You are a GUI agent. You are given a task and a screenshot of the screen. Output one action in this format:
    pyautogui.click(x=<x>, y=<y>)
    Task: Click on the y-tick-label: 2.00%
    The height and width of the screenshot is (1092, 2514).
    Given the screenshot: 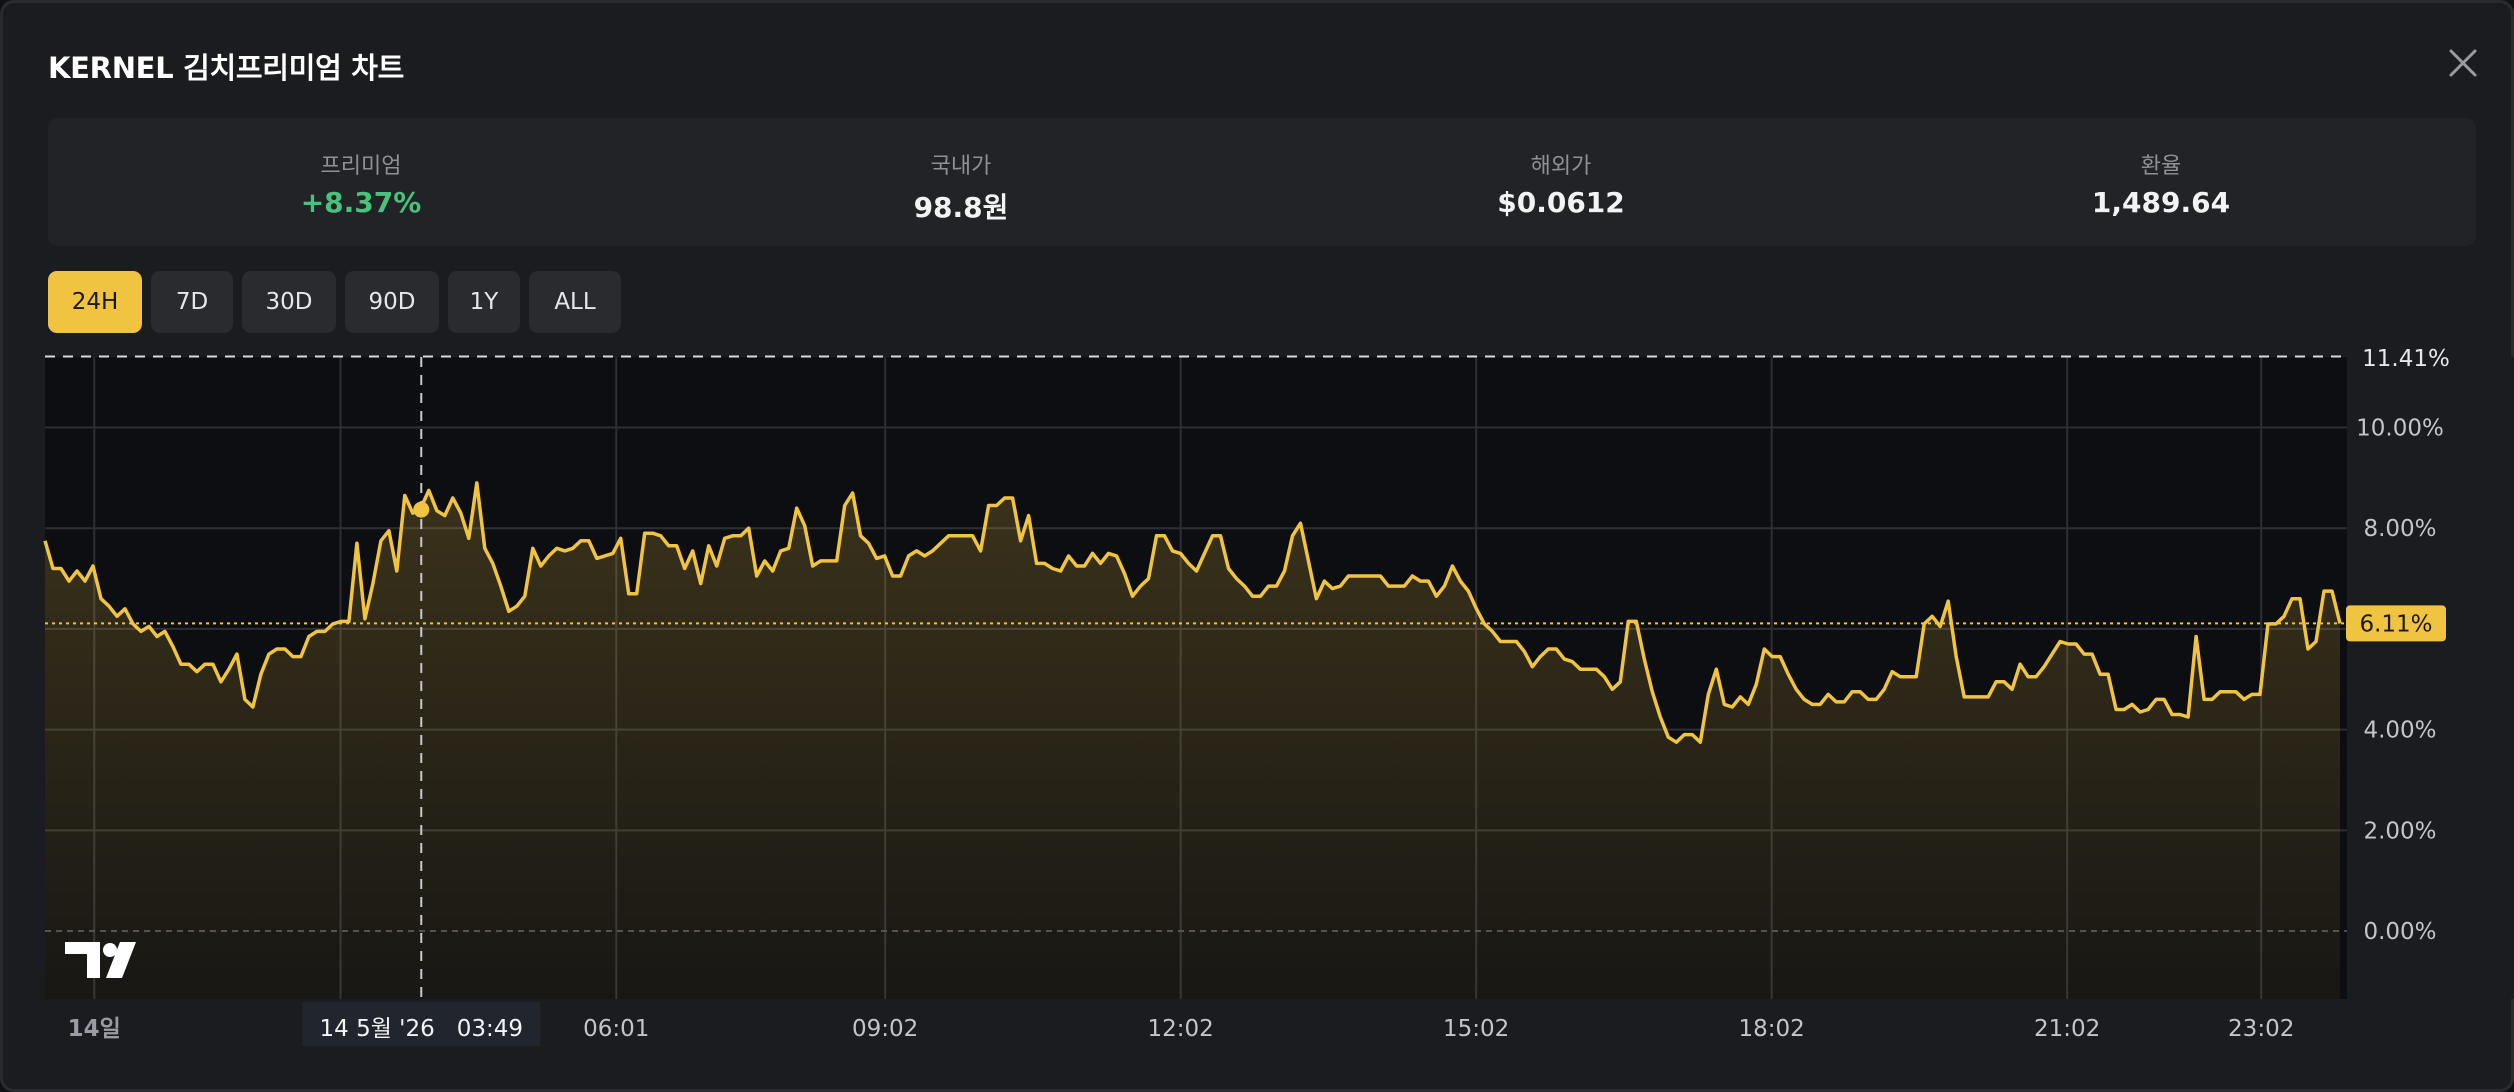 What is the action you would take?
    pyautogui.click(x=2399, y=831)
    